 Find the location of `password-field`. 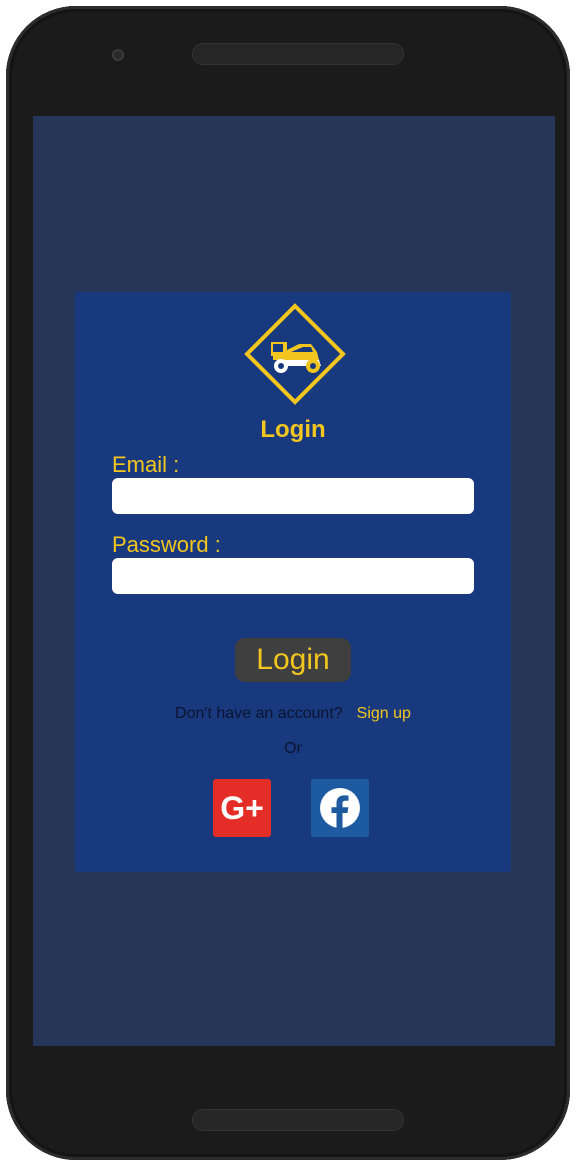

password-field is located at coordinates (293, 576).